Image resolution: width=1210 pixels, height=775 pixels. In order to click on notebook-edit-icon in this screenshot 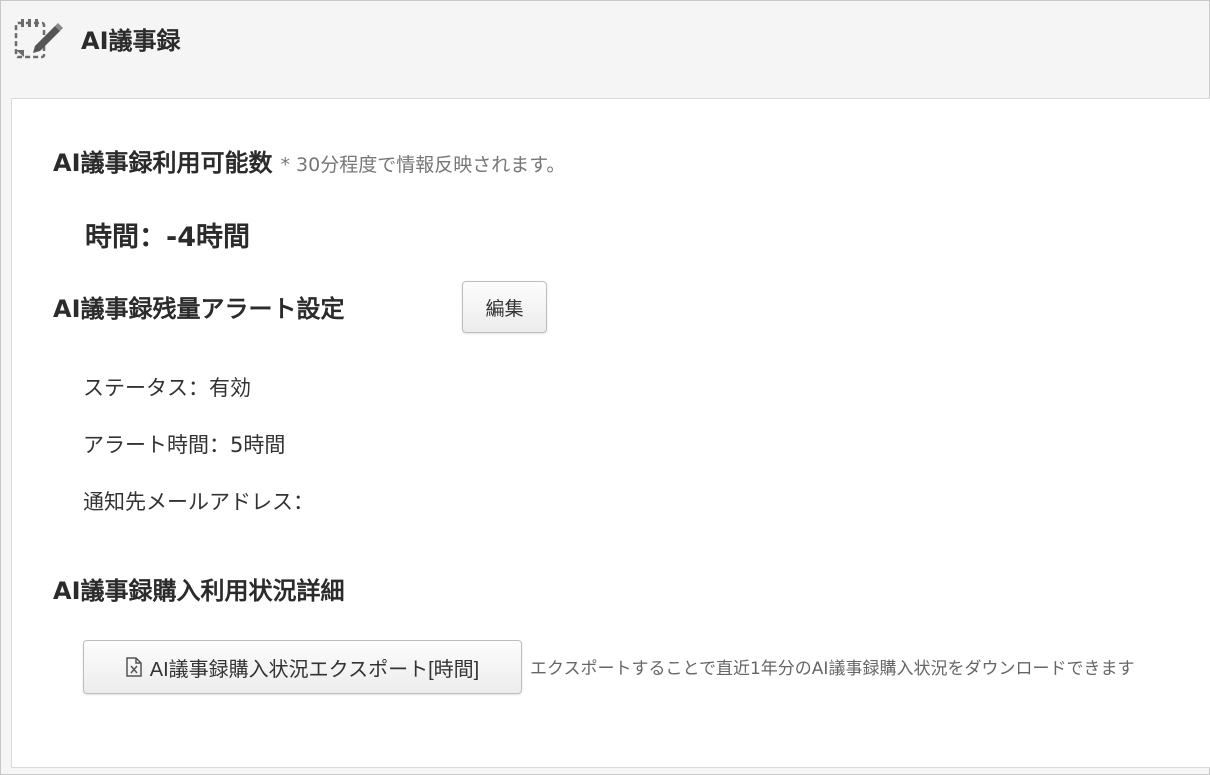, I will do `click(38, 38)`.